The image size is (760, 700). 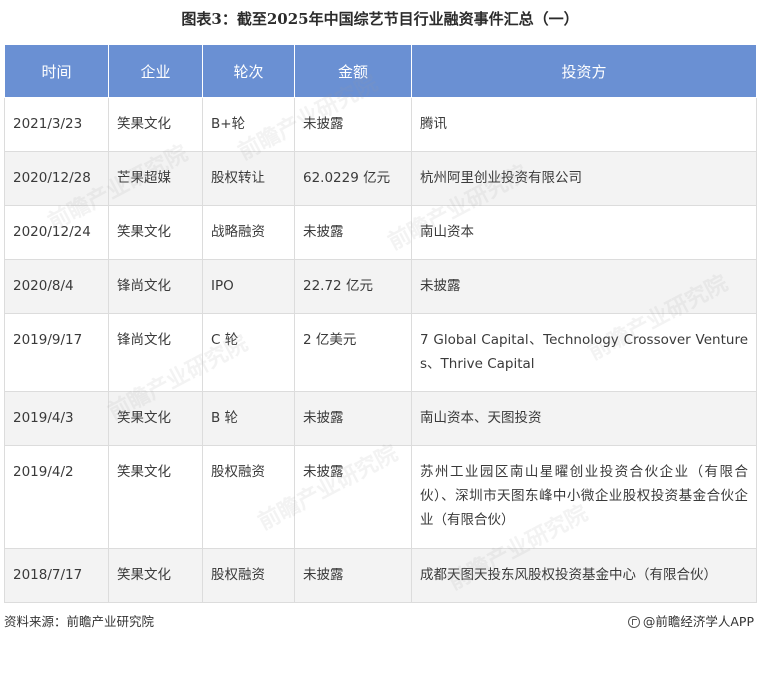 What do you see at coordinates (698, 621) in the screenshot?
I see `brand-credit-text: @前瞻经济学人APP` at bounding box center [698, 621].